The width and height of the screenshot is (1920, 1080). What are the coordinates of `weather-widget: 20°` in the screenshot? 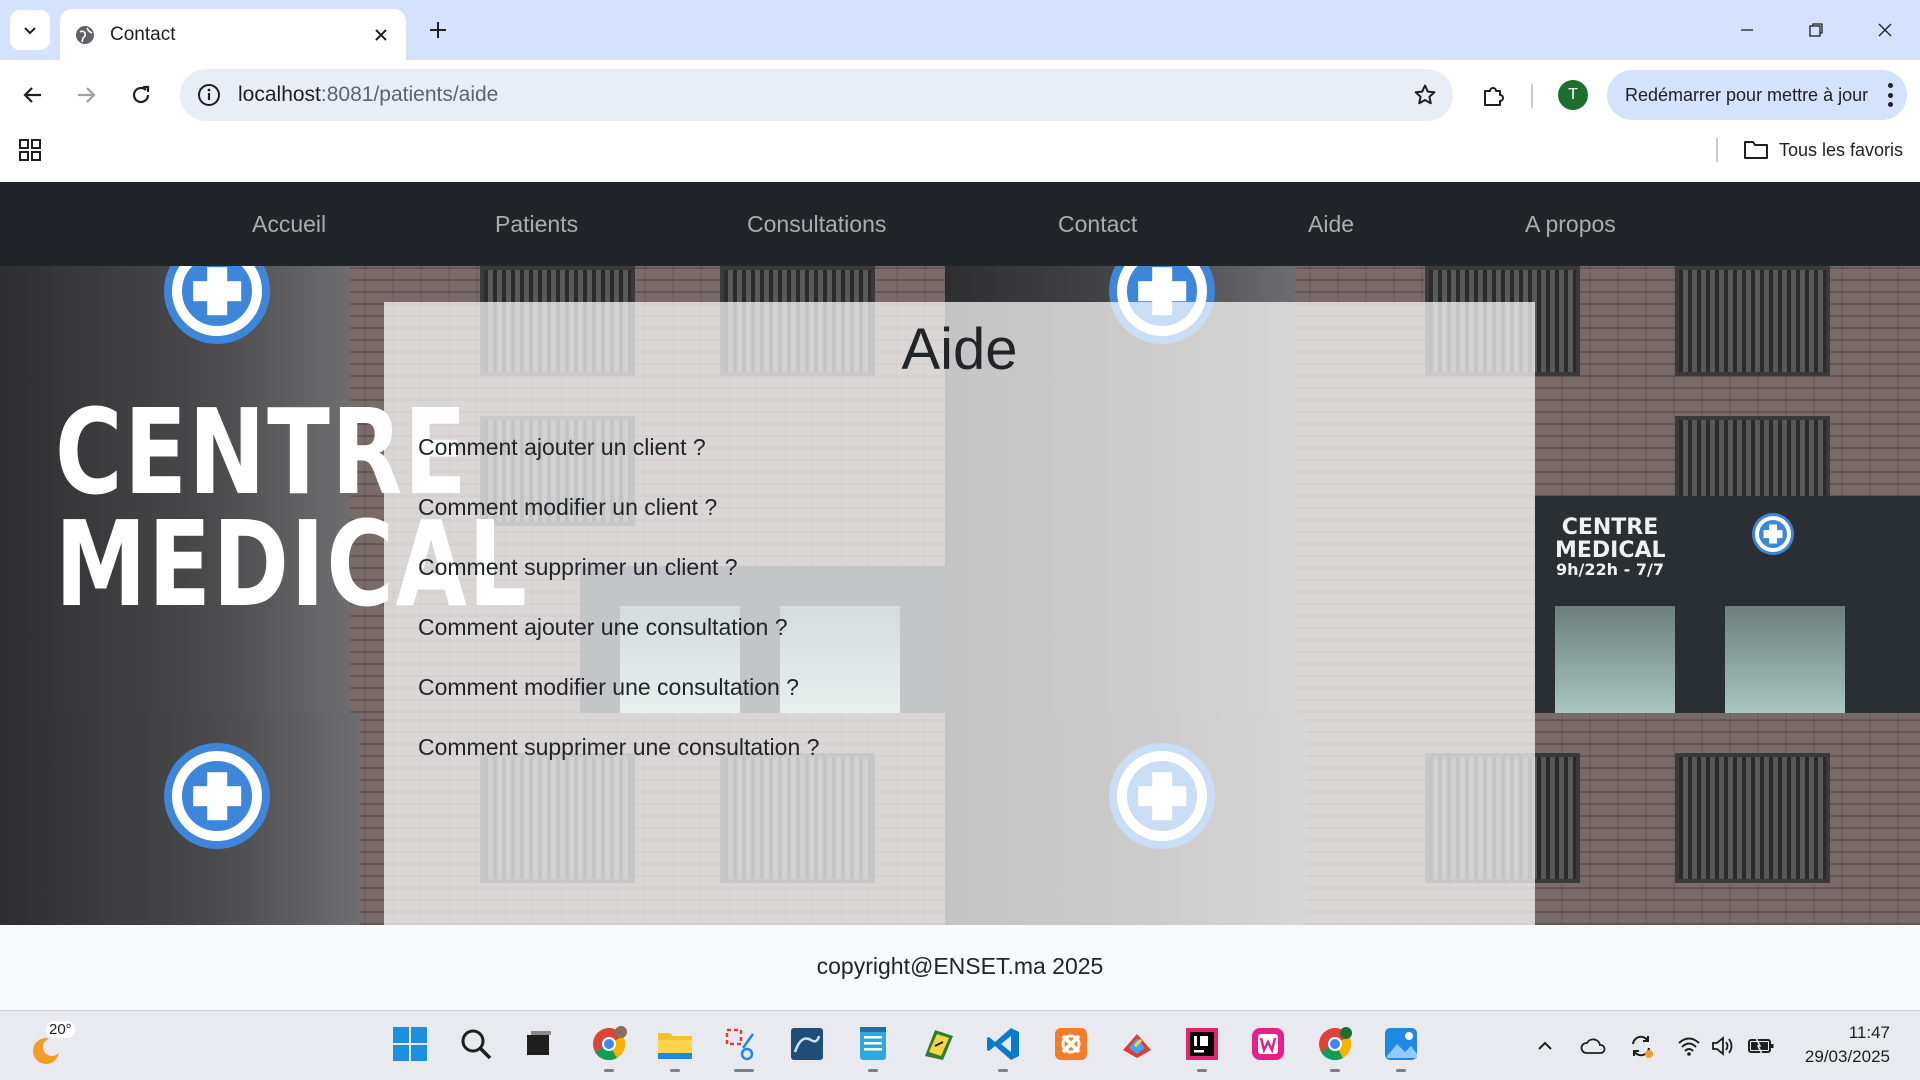 It's located at (51, 1044).